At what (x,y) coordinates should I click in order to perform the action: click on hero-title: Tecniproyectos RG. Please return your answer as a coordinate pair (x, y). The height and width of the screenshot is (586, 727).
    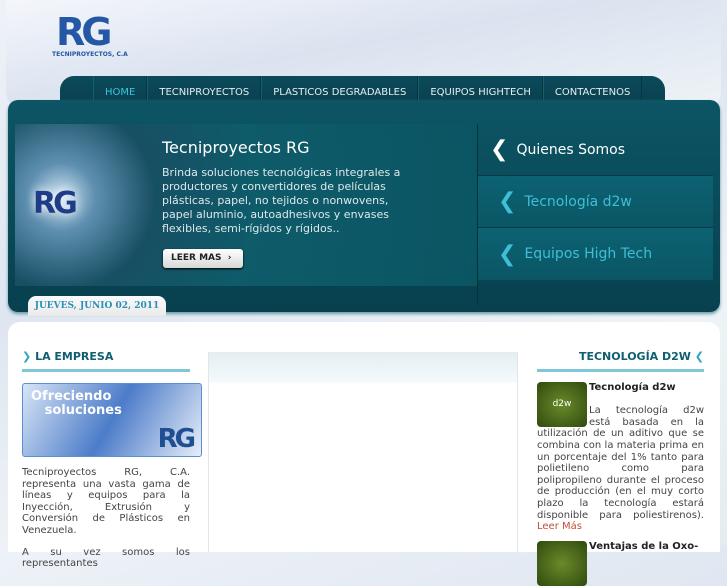
    Looking at the image, I should click on (236, 147).